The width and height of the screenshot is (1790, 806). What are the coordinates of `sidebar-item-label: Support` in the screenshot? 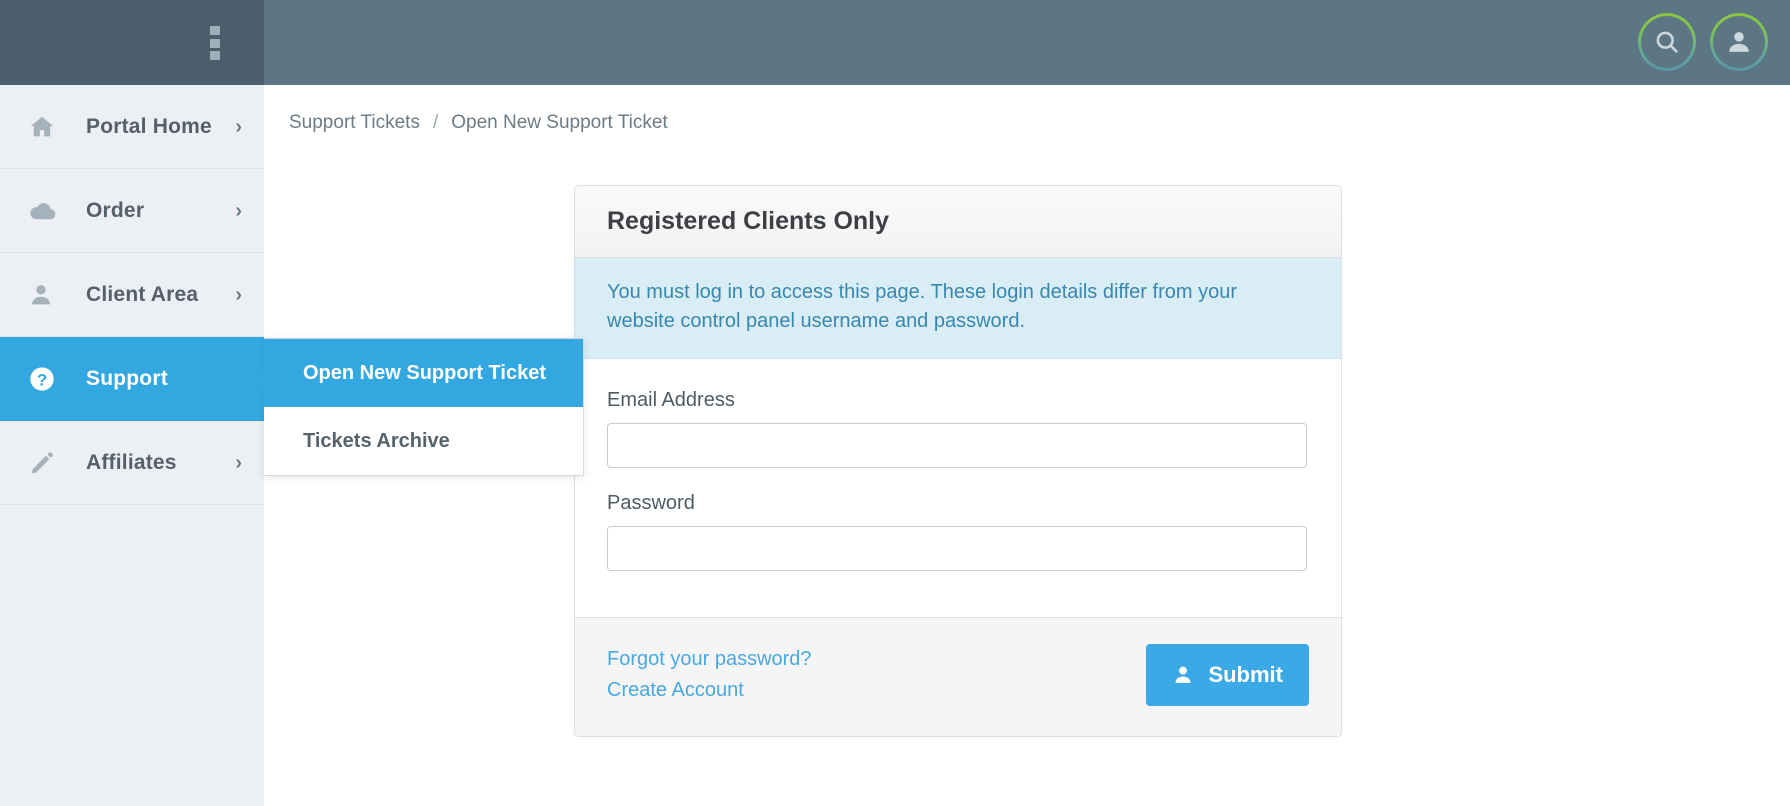 It's located at (127, 378).